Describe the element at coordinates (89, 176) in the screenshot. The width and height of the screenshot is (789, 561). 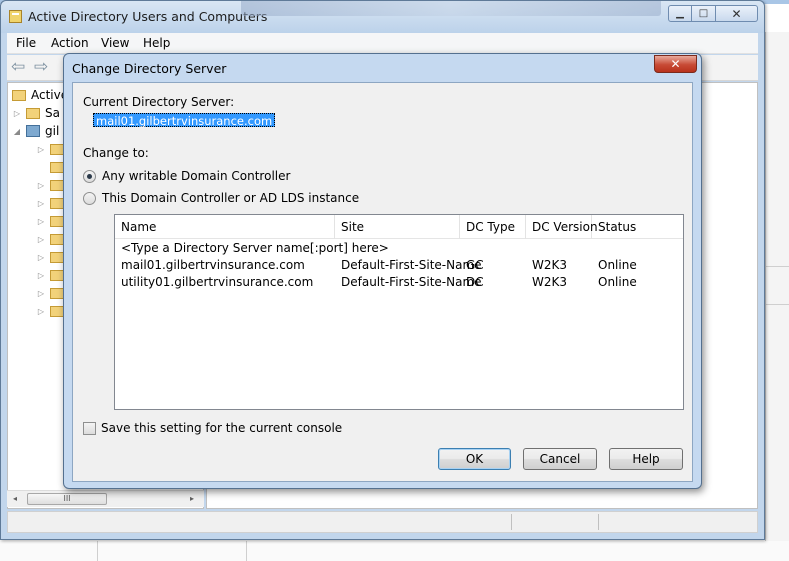
I see `radio-selected-icon` at that location.